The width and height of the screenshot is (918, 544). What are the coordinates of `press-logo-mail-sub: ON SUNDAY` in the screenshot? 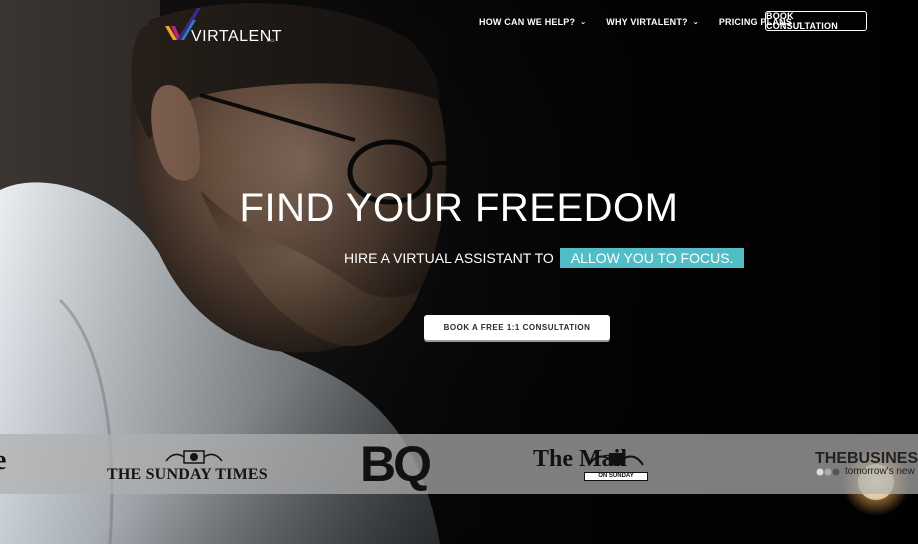 It's located at (616, 476).